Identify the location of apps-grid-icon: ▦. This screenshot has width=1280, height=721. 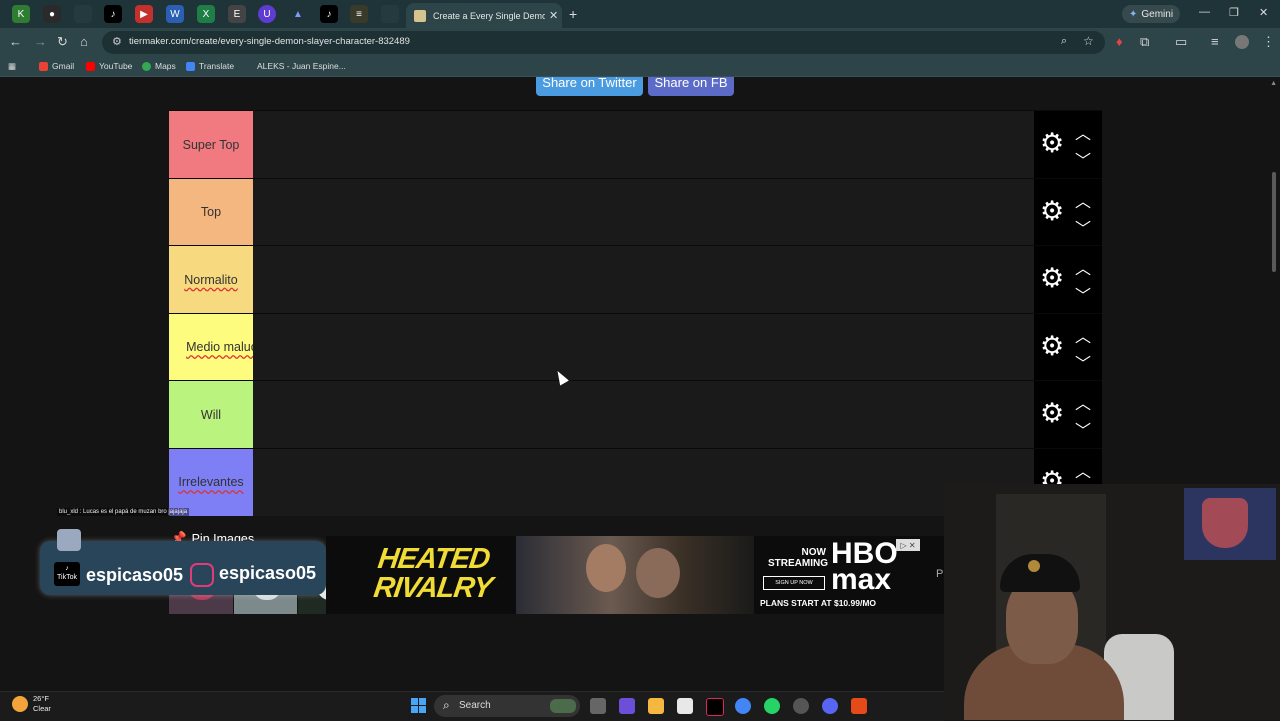
(12, 66).